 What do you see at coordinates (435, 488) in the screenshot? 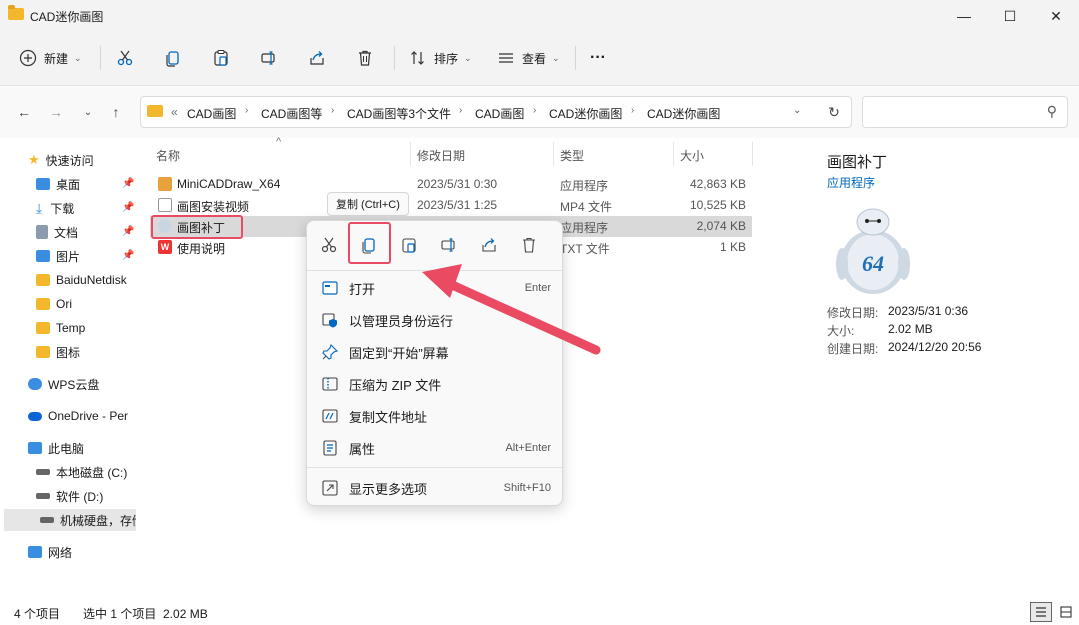
I see `ctx-show-more-options: 显示更多选项 Shift+F10` at bounding box center [435, 488].